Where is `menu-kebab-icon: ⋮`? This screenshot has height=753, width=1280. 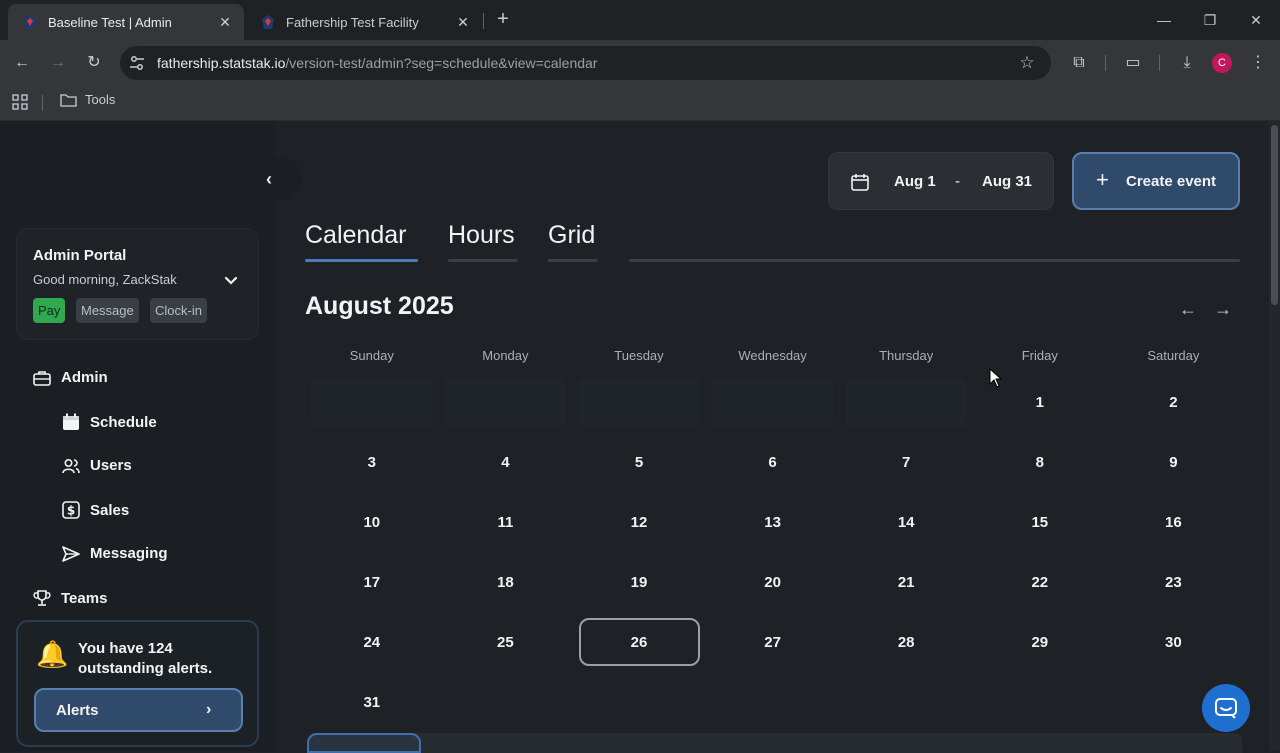 menu-kebab-icon: ⋮ is located at coordinates (1258, 63).